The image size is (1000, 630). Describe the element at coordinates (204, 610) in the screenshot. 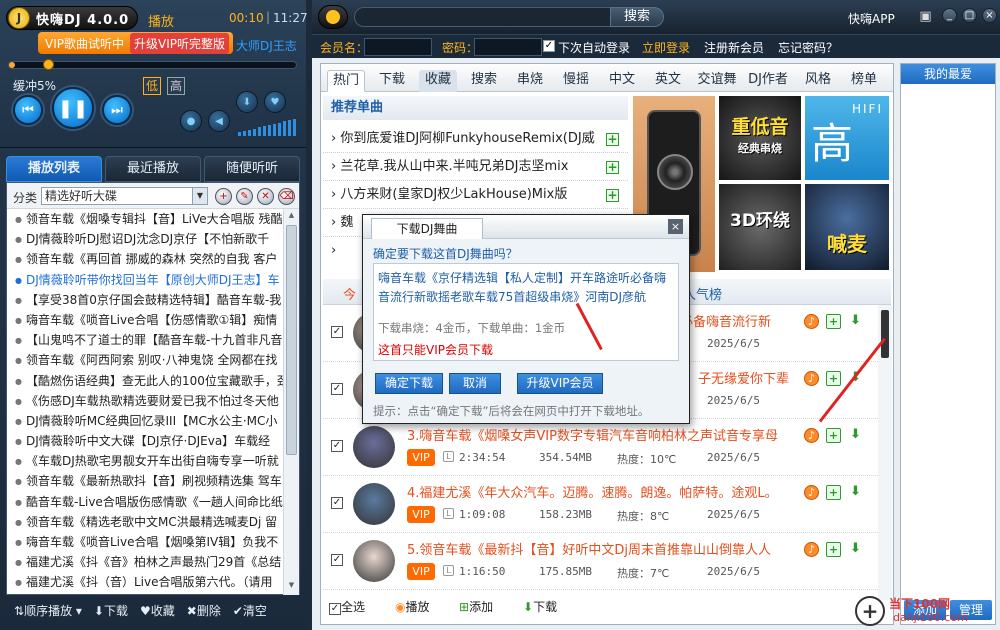

I see `delete-button: ✖删除` at that location.